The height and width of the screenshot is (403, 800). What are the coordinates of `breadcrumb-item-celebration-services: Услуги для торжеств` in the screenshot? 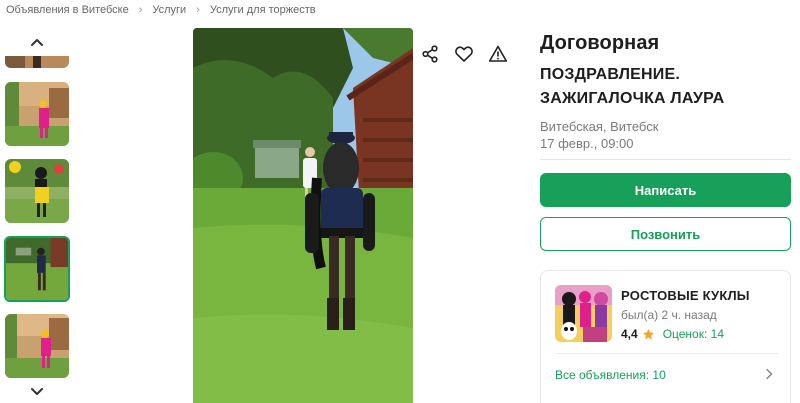 It's located at (263, 10).